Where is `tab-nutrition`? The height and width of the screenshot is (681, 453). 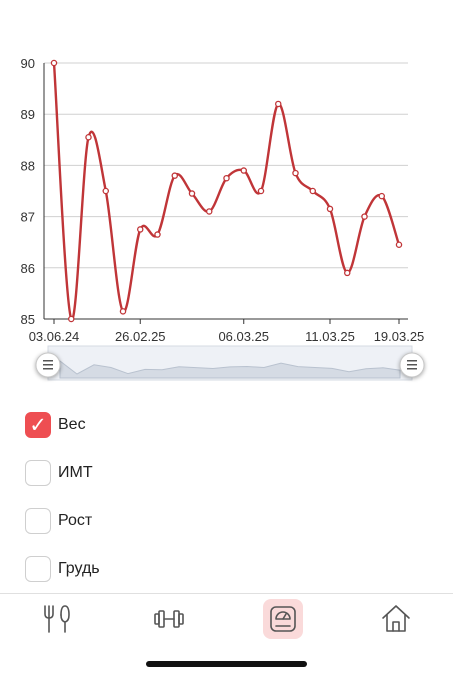 tab-nutrition is located at coordinates (56, 619).